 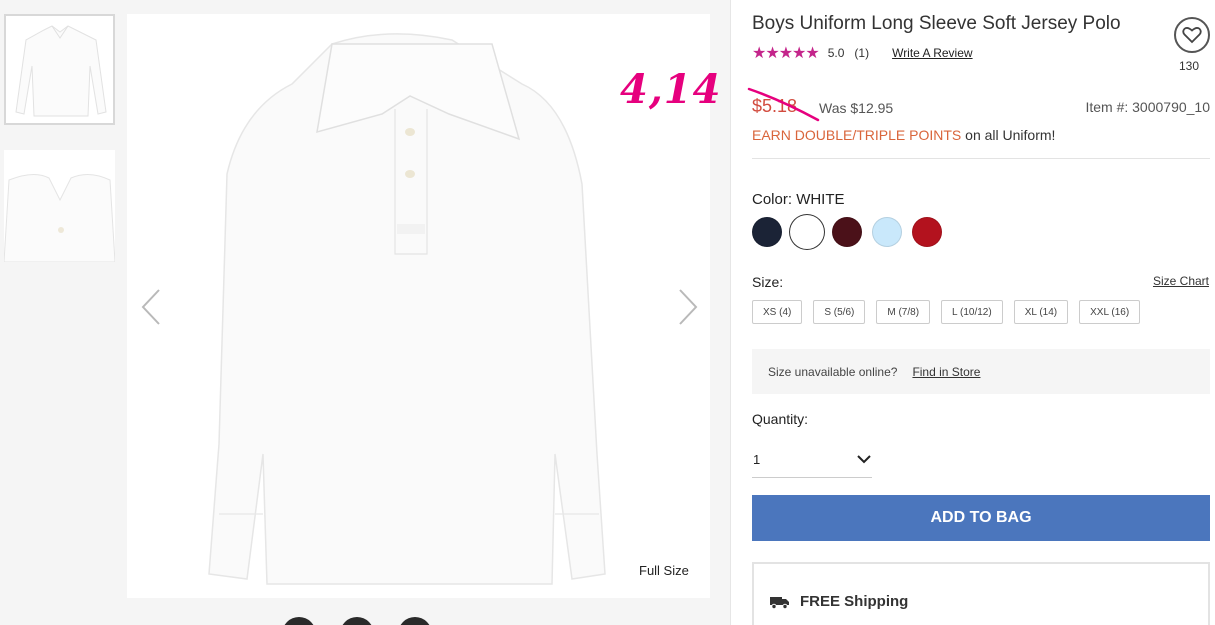 I want to click on size-option: M (7/8), so click(x=903, y=312).